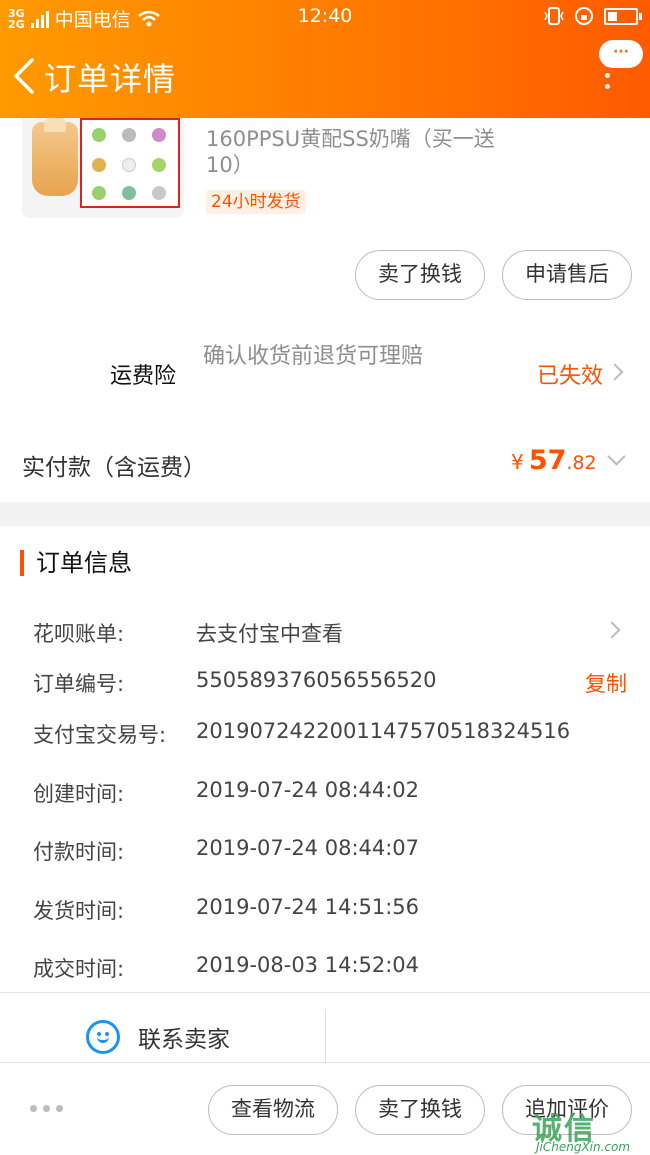 The height and width of the screenshot is (1155, 650). What do you see at coordinates (79, 911) in the screenshot?
I see `shipped-time-label: 发货时间:` at bounding box center [79, 911].